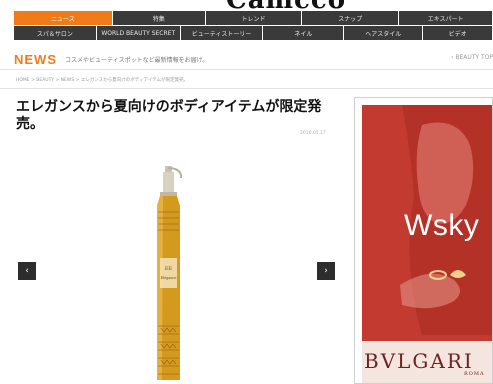 Image resolution: width=493 pixels, height=384 pixels. I want to click on bottle-monogram: EE, so click(169, 269).